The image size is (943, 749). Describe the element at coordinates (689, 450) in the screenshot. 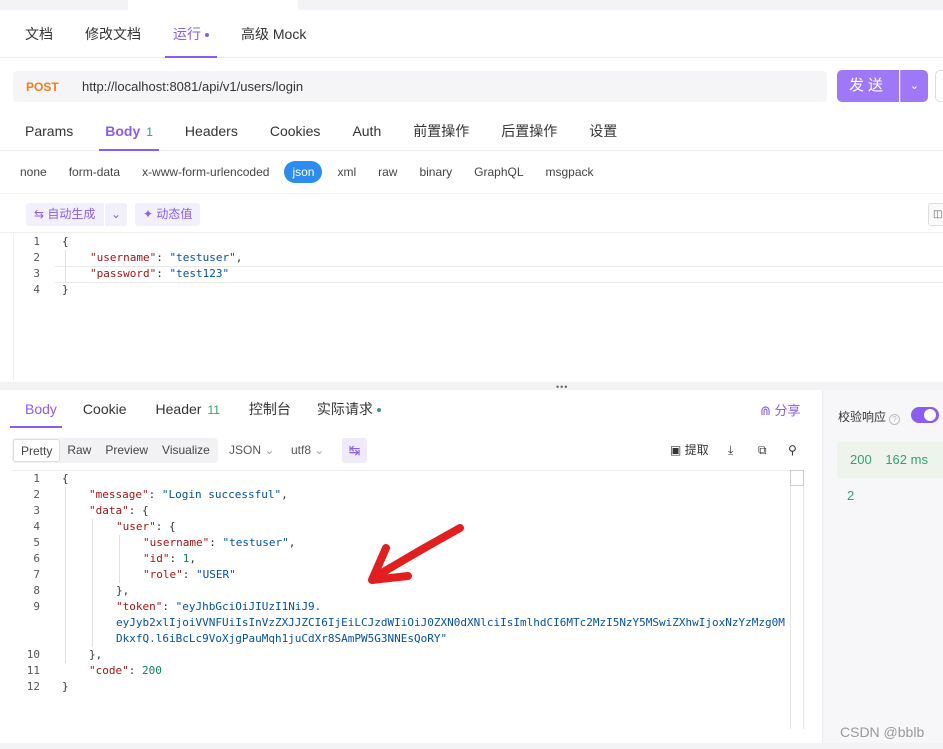

I see `extract-button: ▣ 提取` at that location.